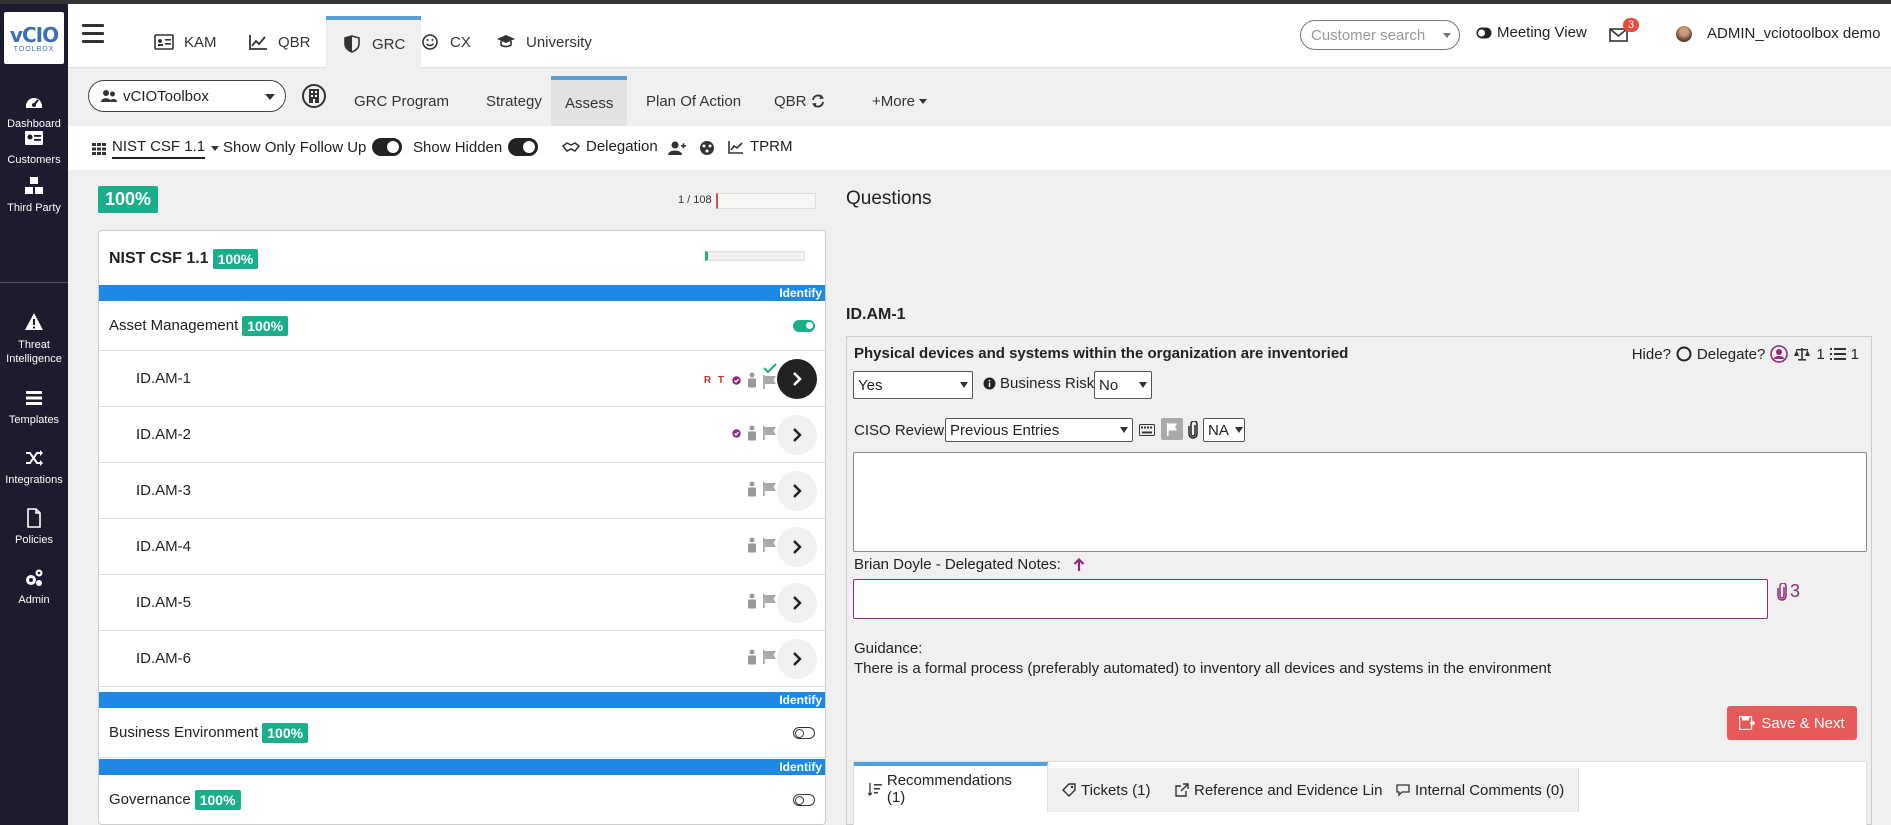  I want to click on framework-title: NIST CSF 1.1 100%, so click(184, 259).